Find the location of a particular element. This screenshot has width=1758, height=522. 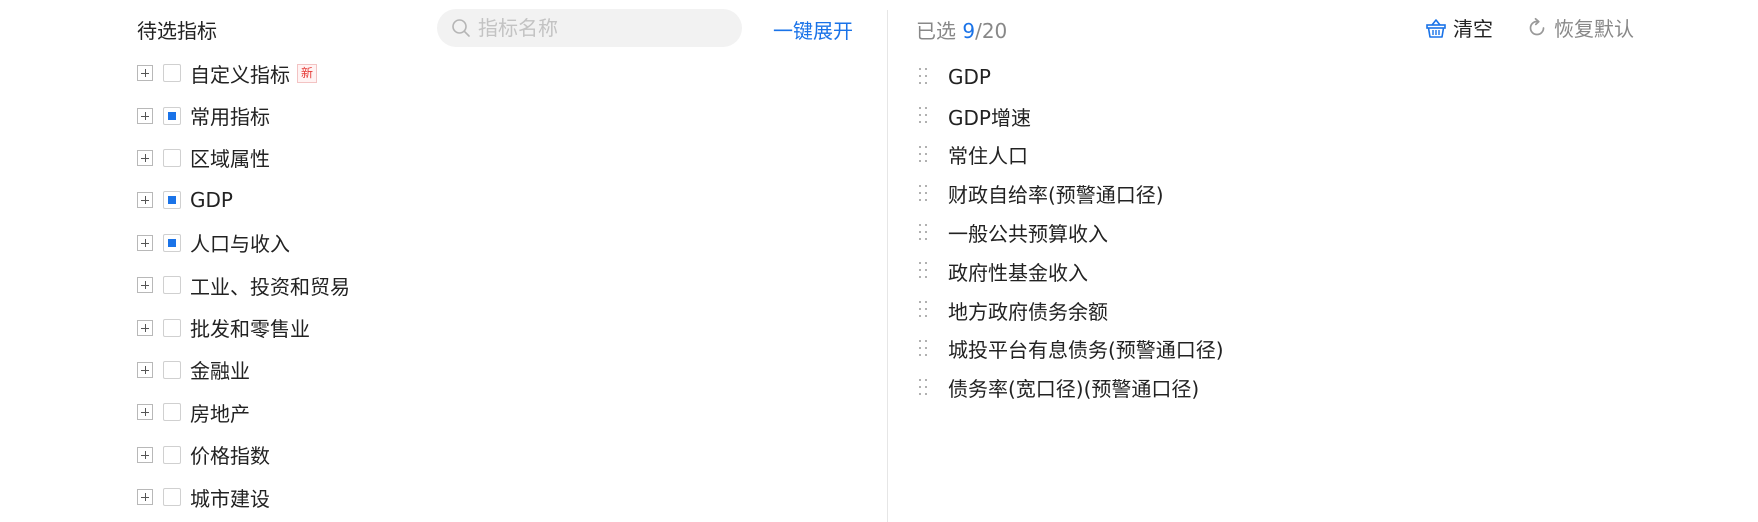

selected-item: 债务率(宽口径)(预警通口径) is located at coordinates (1071, 387).